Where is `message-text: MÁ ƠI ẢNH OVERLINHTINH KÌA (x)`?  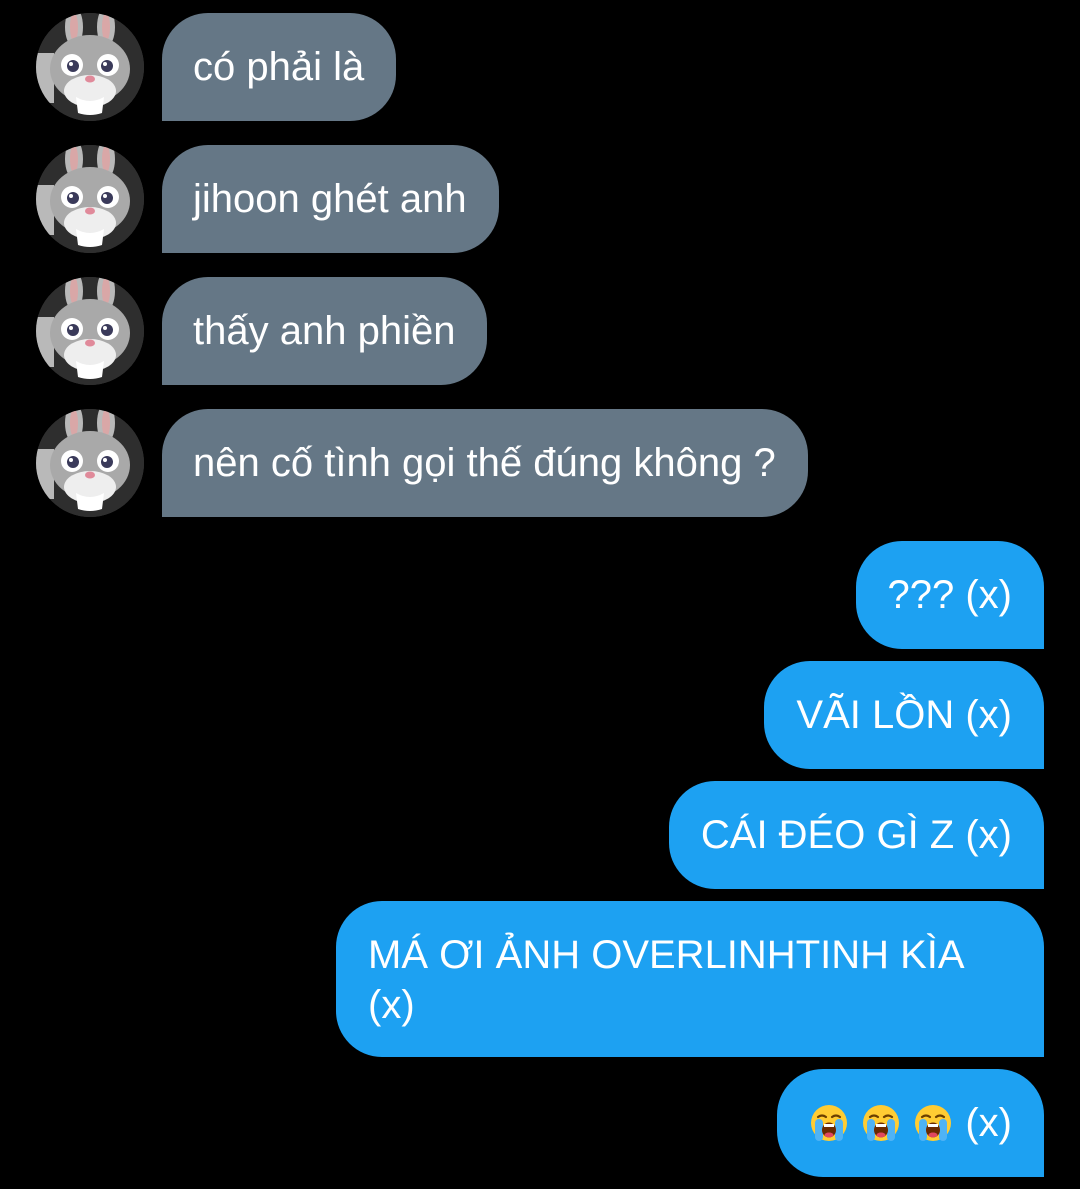
message-text: MÁ ƠI ẢNH OVERLINHTINH KÌA (x) is located at coordinates (665, 980).